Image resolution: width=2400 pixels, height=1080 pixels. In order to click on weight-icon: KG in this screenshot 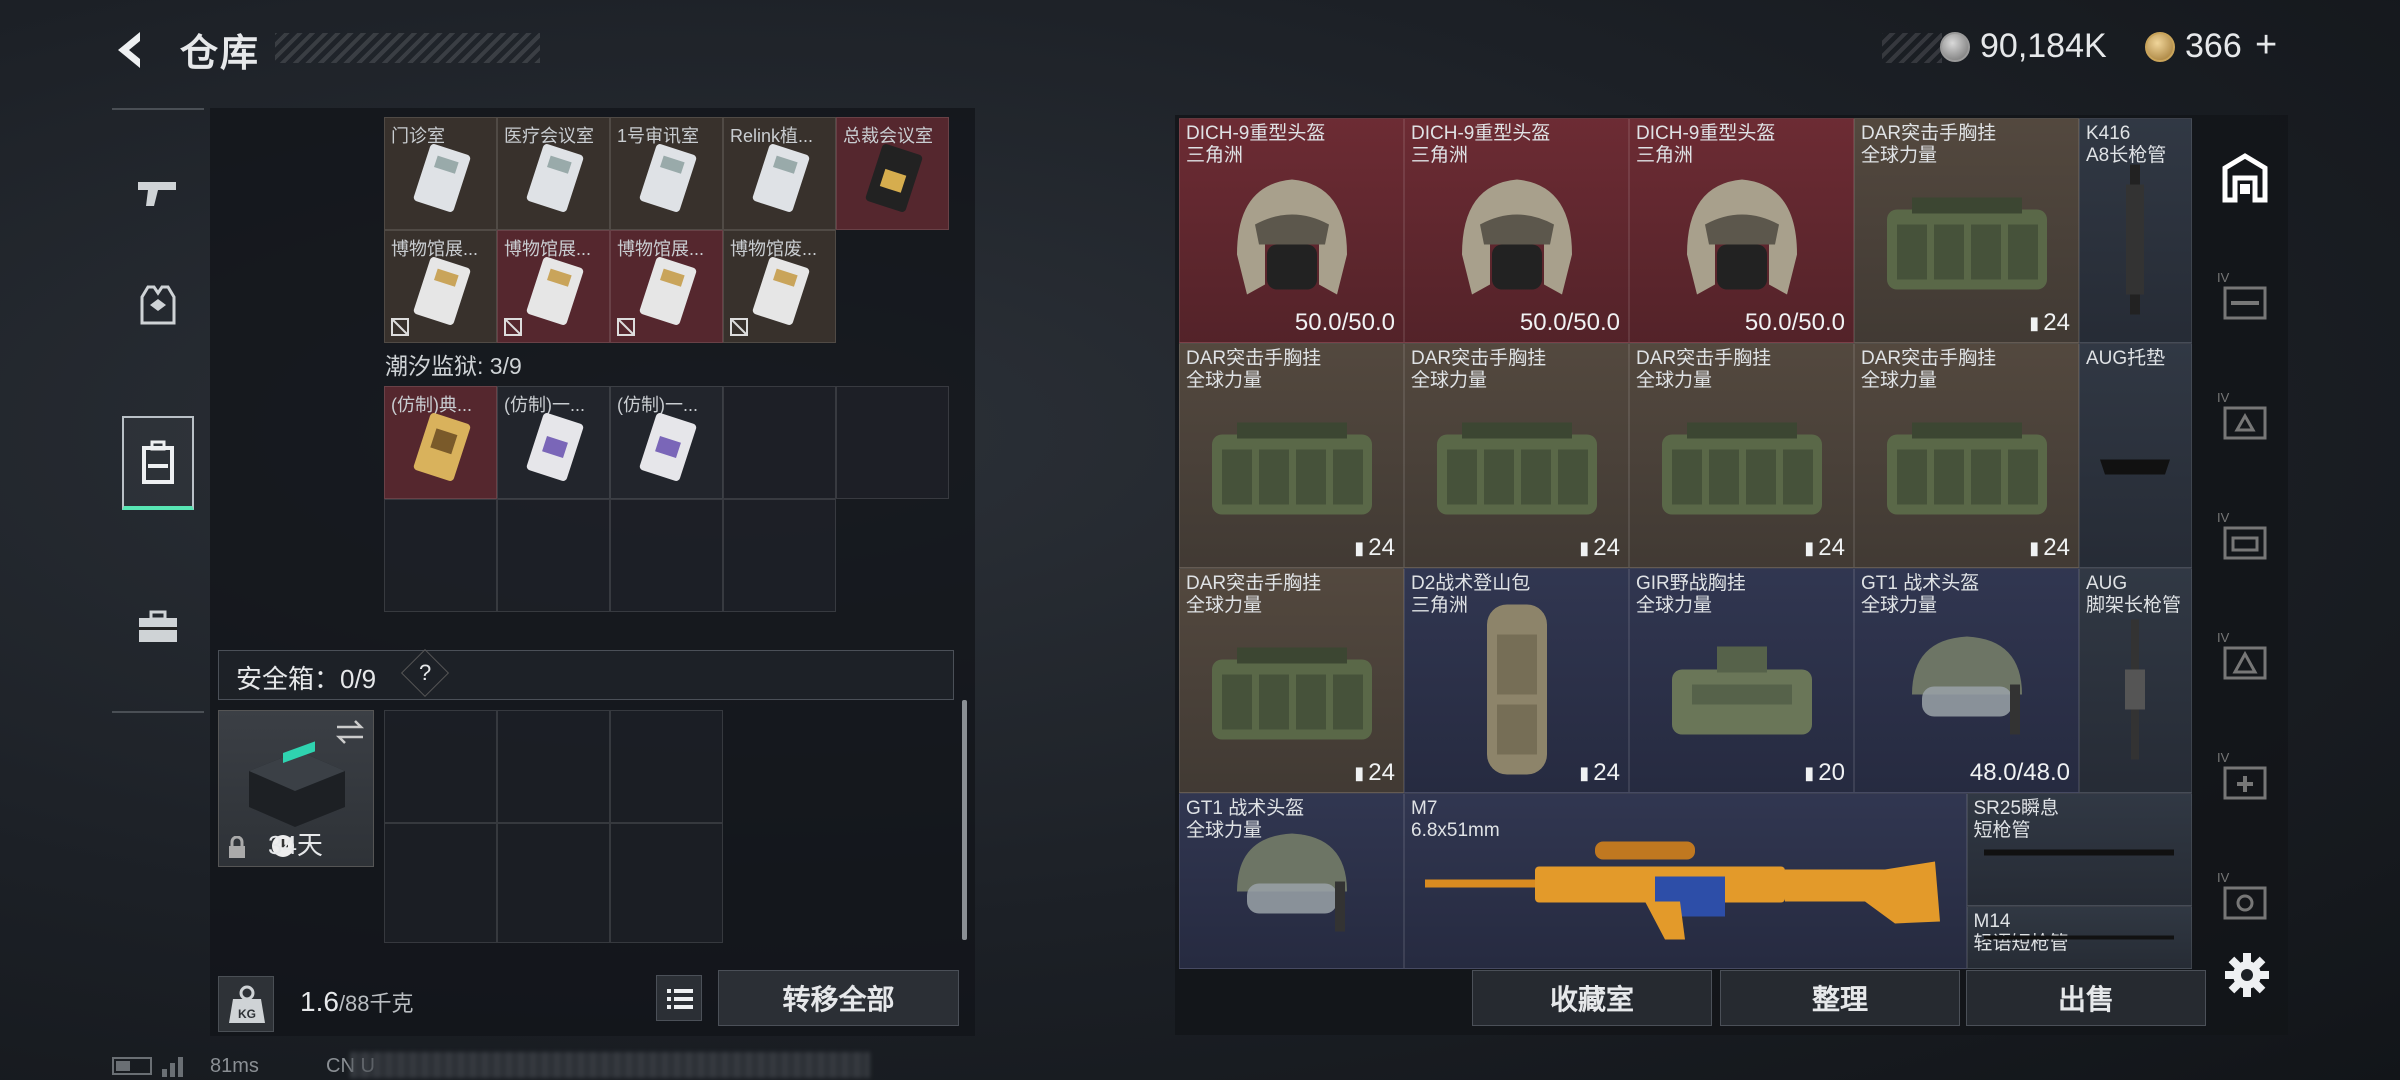, I will do `click(246, 1004)`.